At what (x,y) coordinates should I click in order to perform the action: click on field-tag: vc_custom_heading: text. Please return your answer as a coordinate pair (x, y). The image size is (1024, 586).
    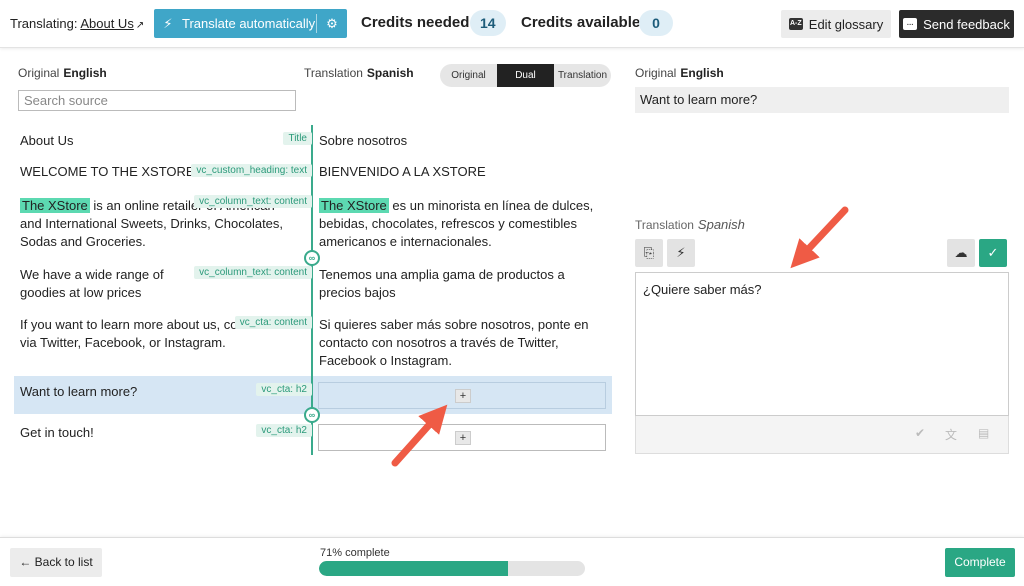
    Looking at the image, I should click on (251, 170).